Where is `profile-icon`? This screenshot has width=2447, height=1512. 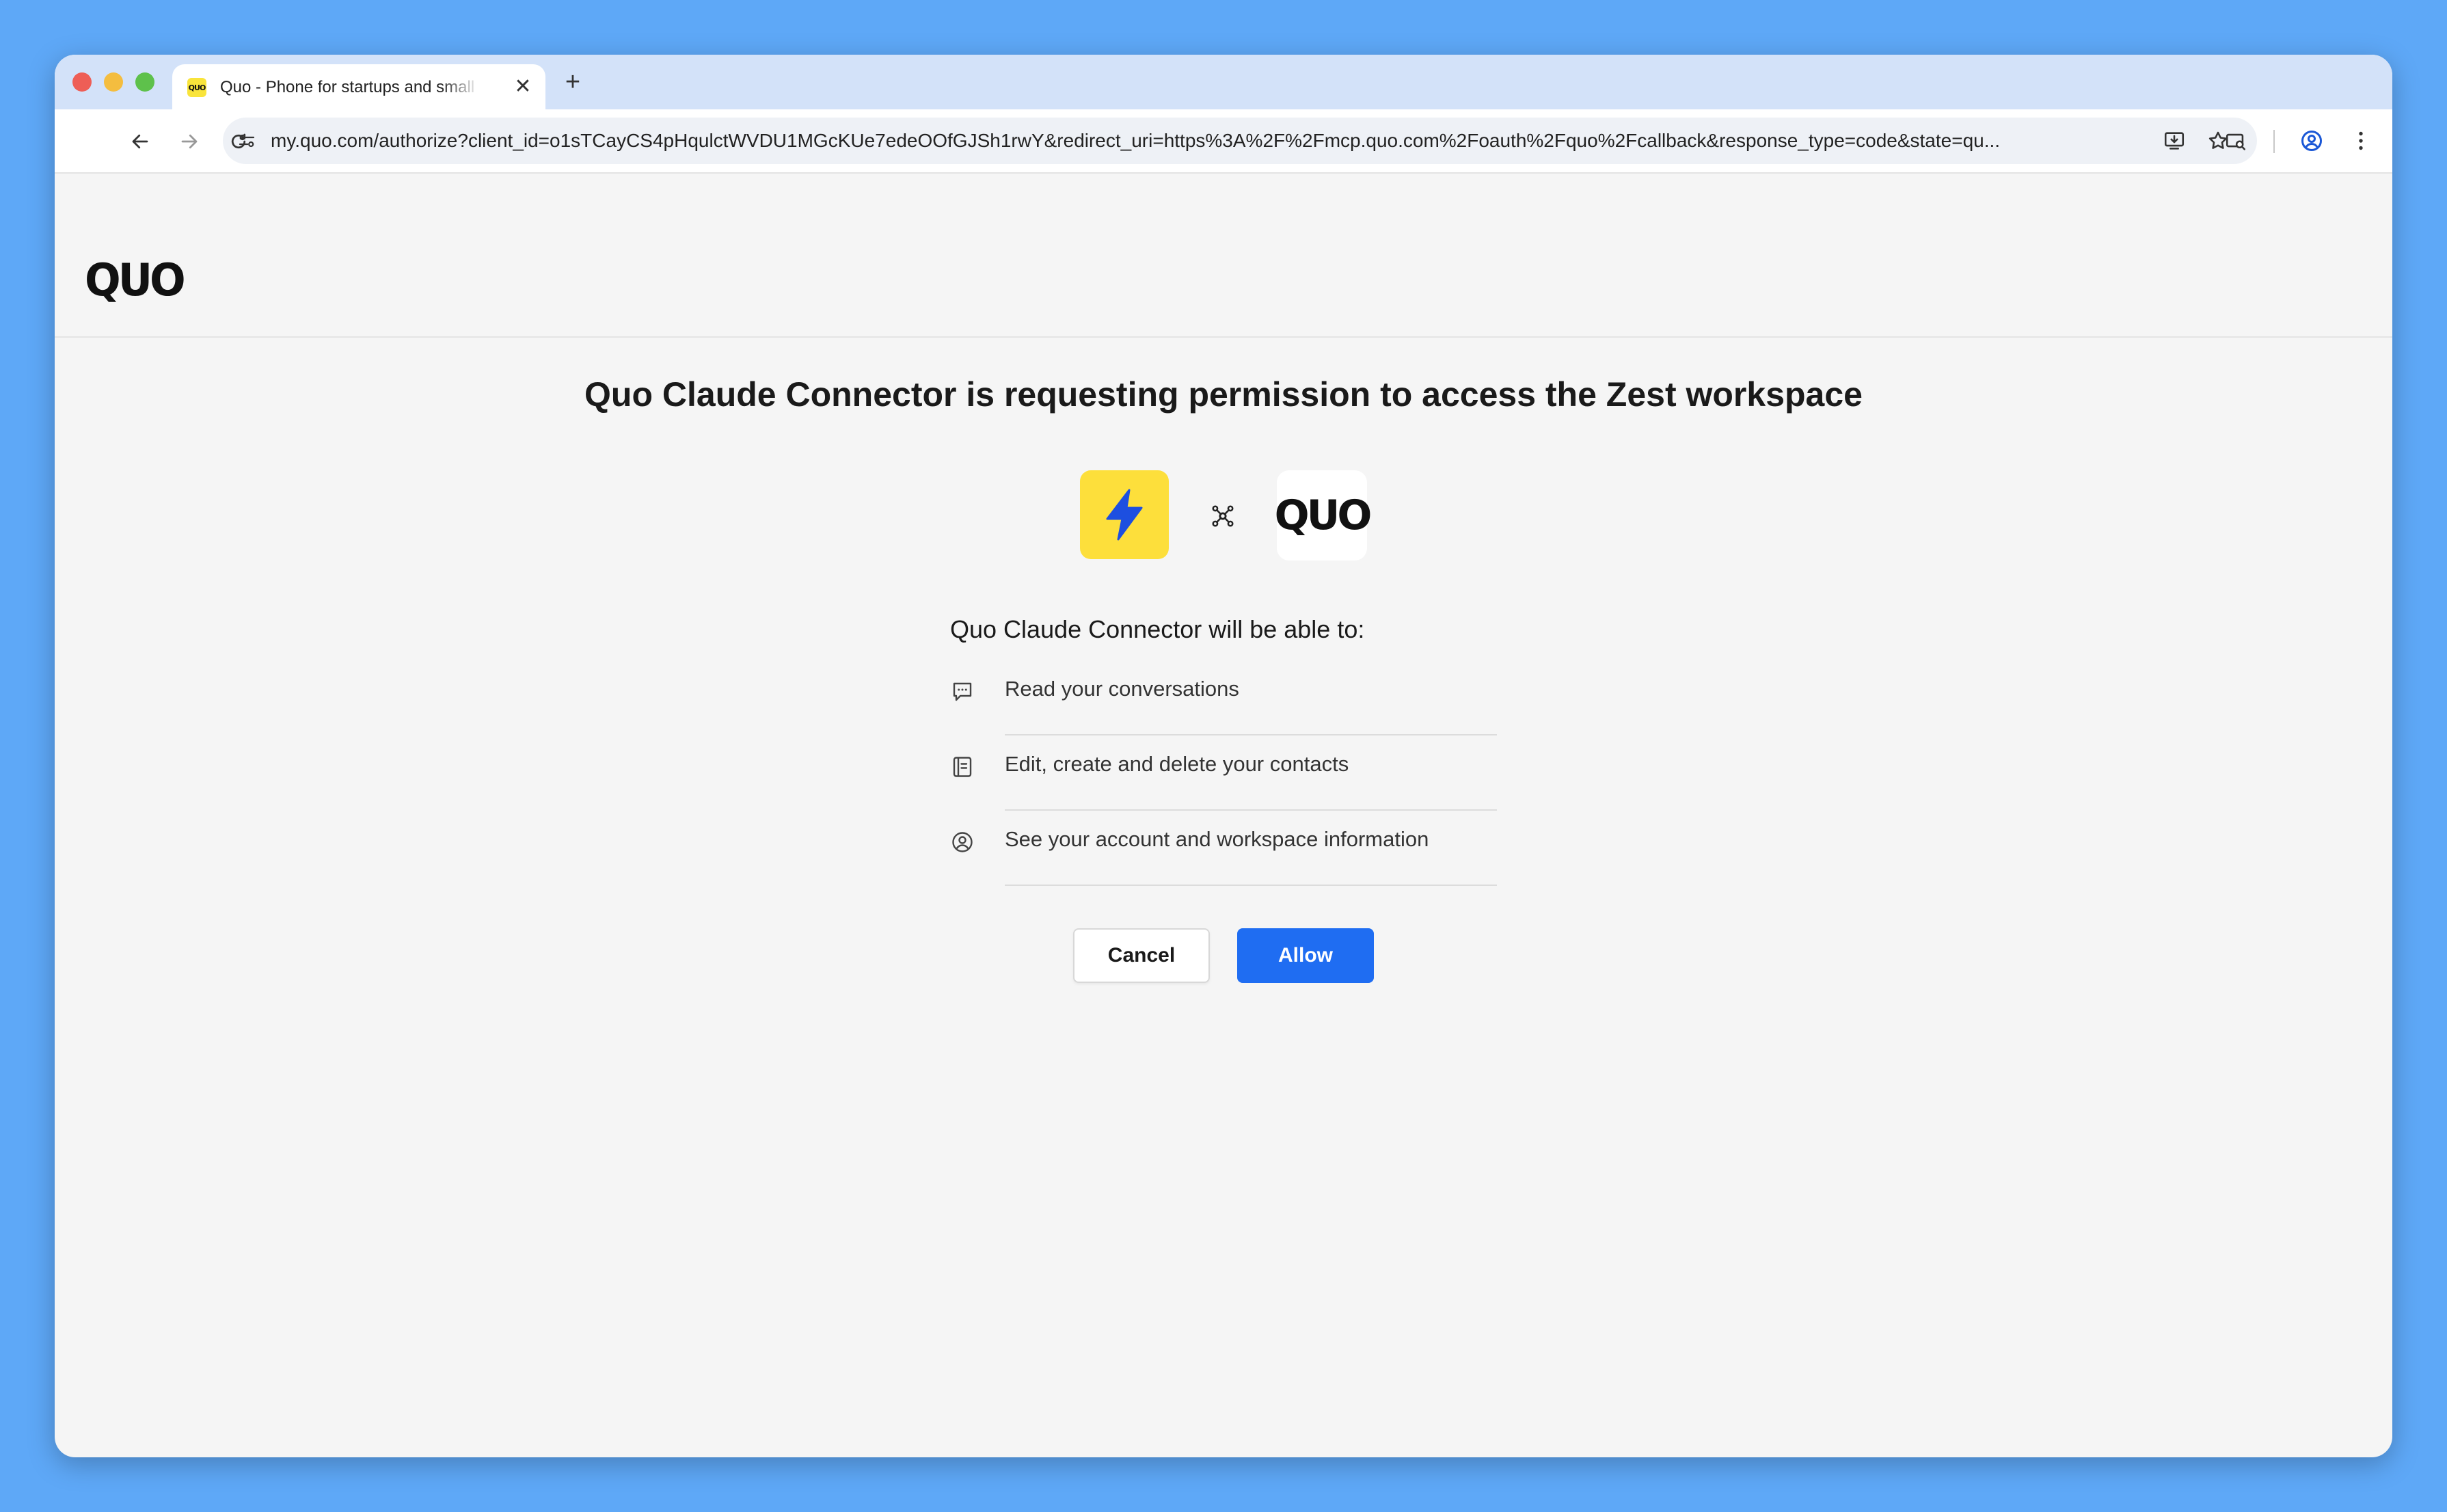 profile-icon is located at coordinates (2311, 141).